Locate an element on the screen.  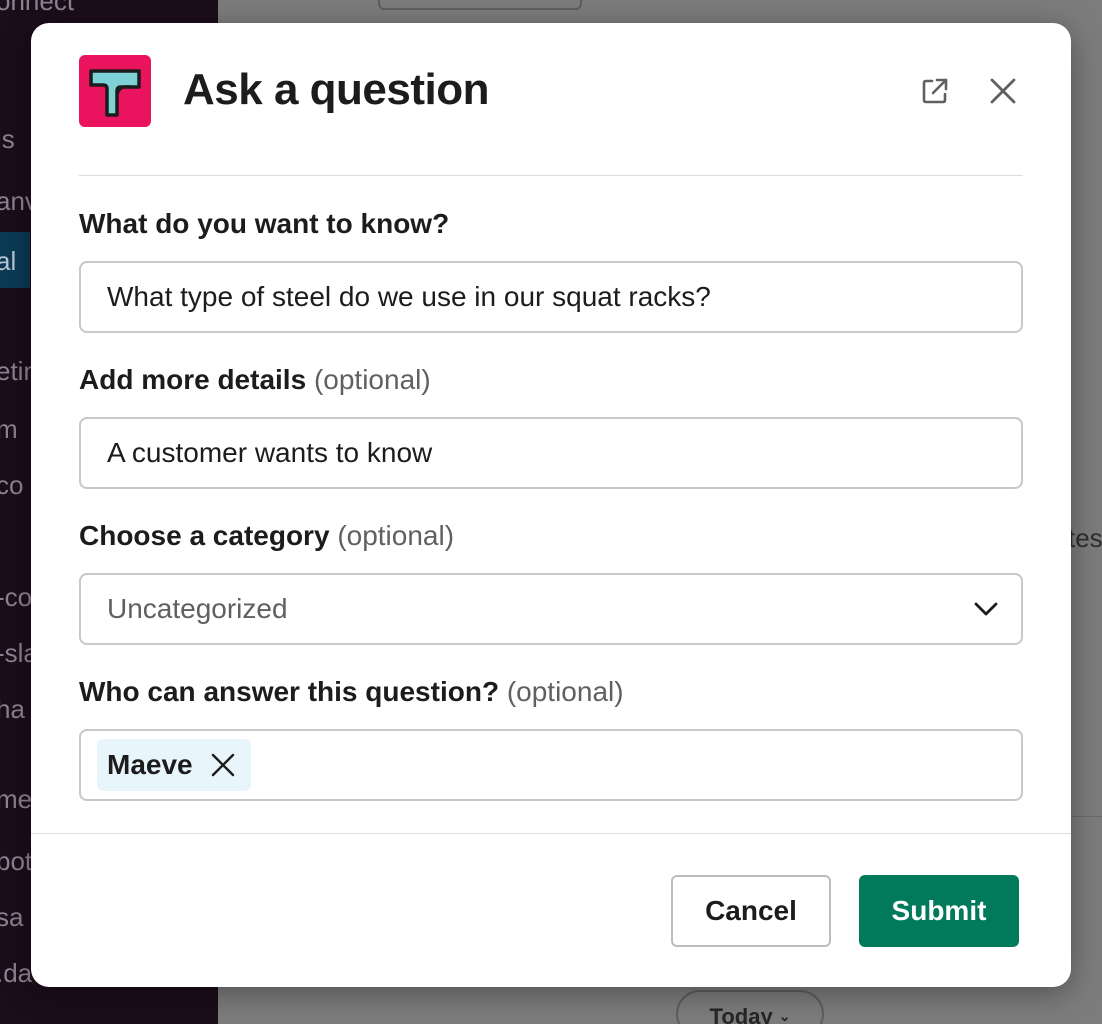
details-optional-text: (optional) is located at coordinates (372, 379).